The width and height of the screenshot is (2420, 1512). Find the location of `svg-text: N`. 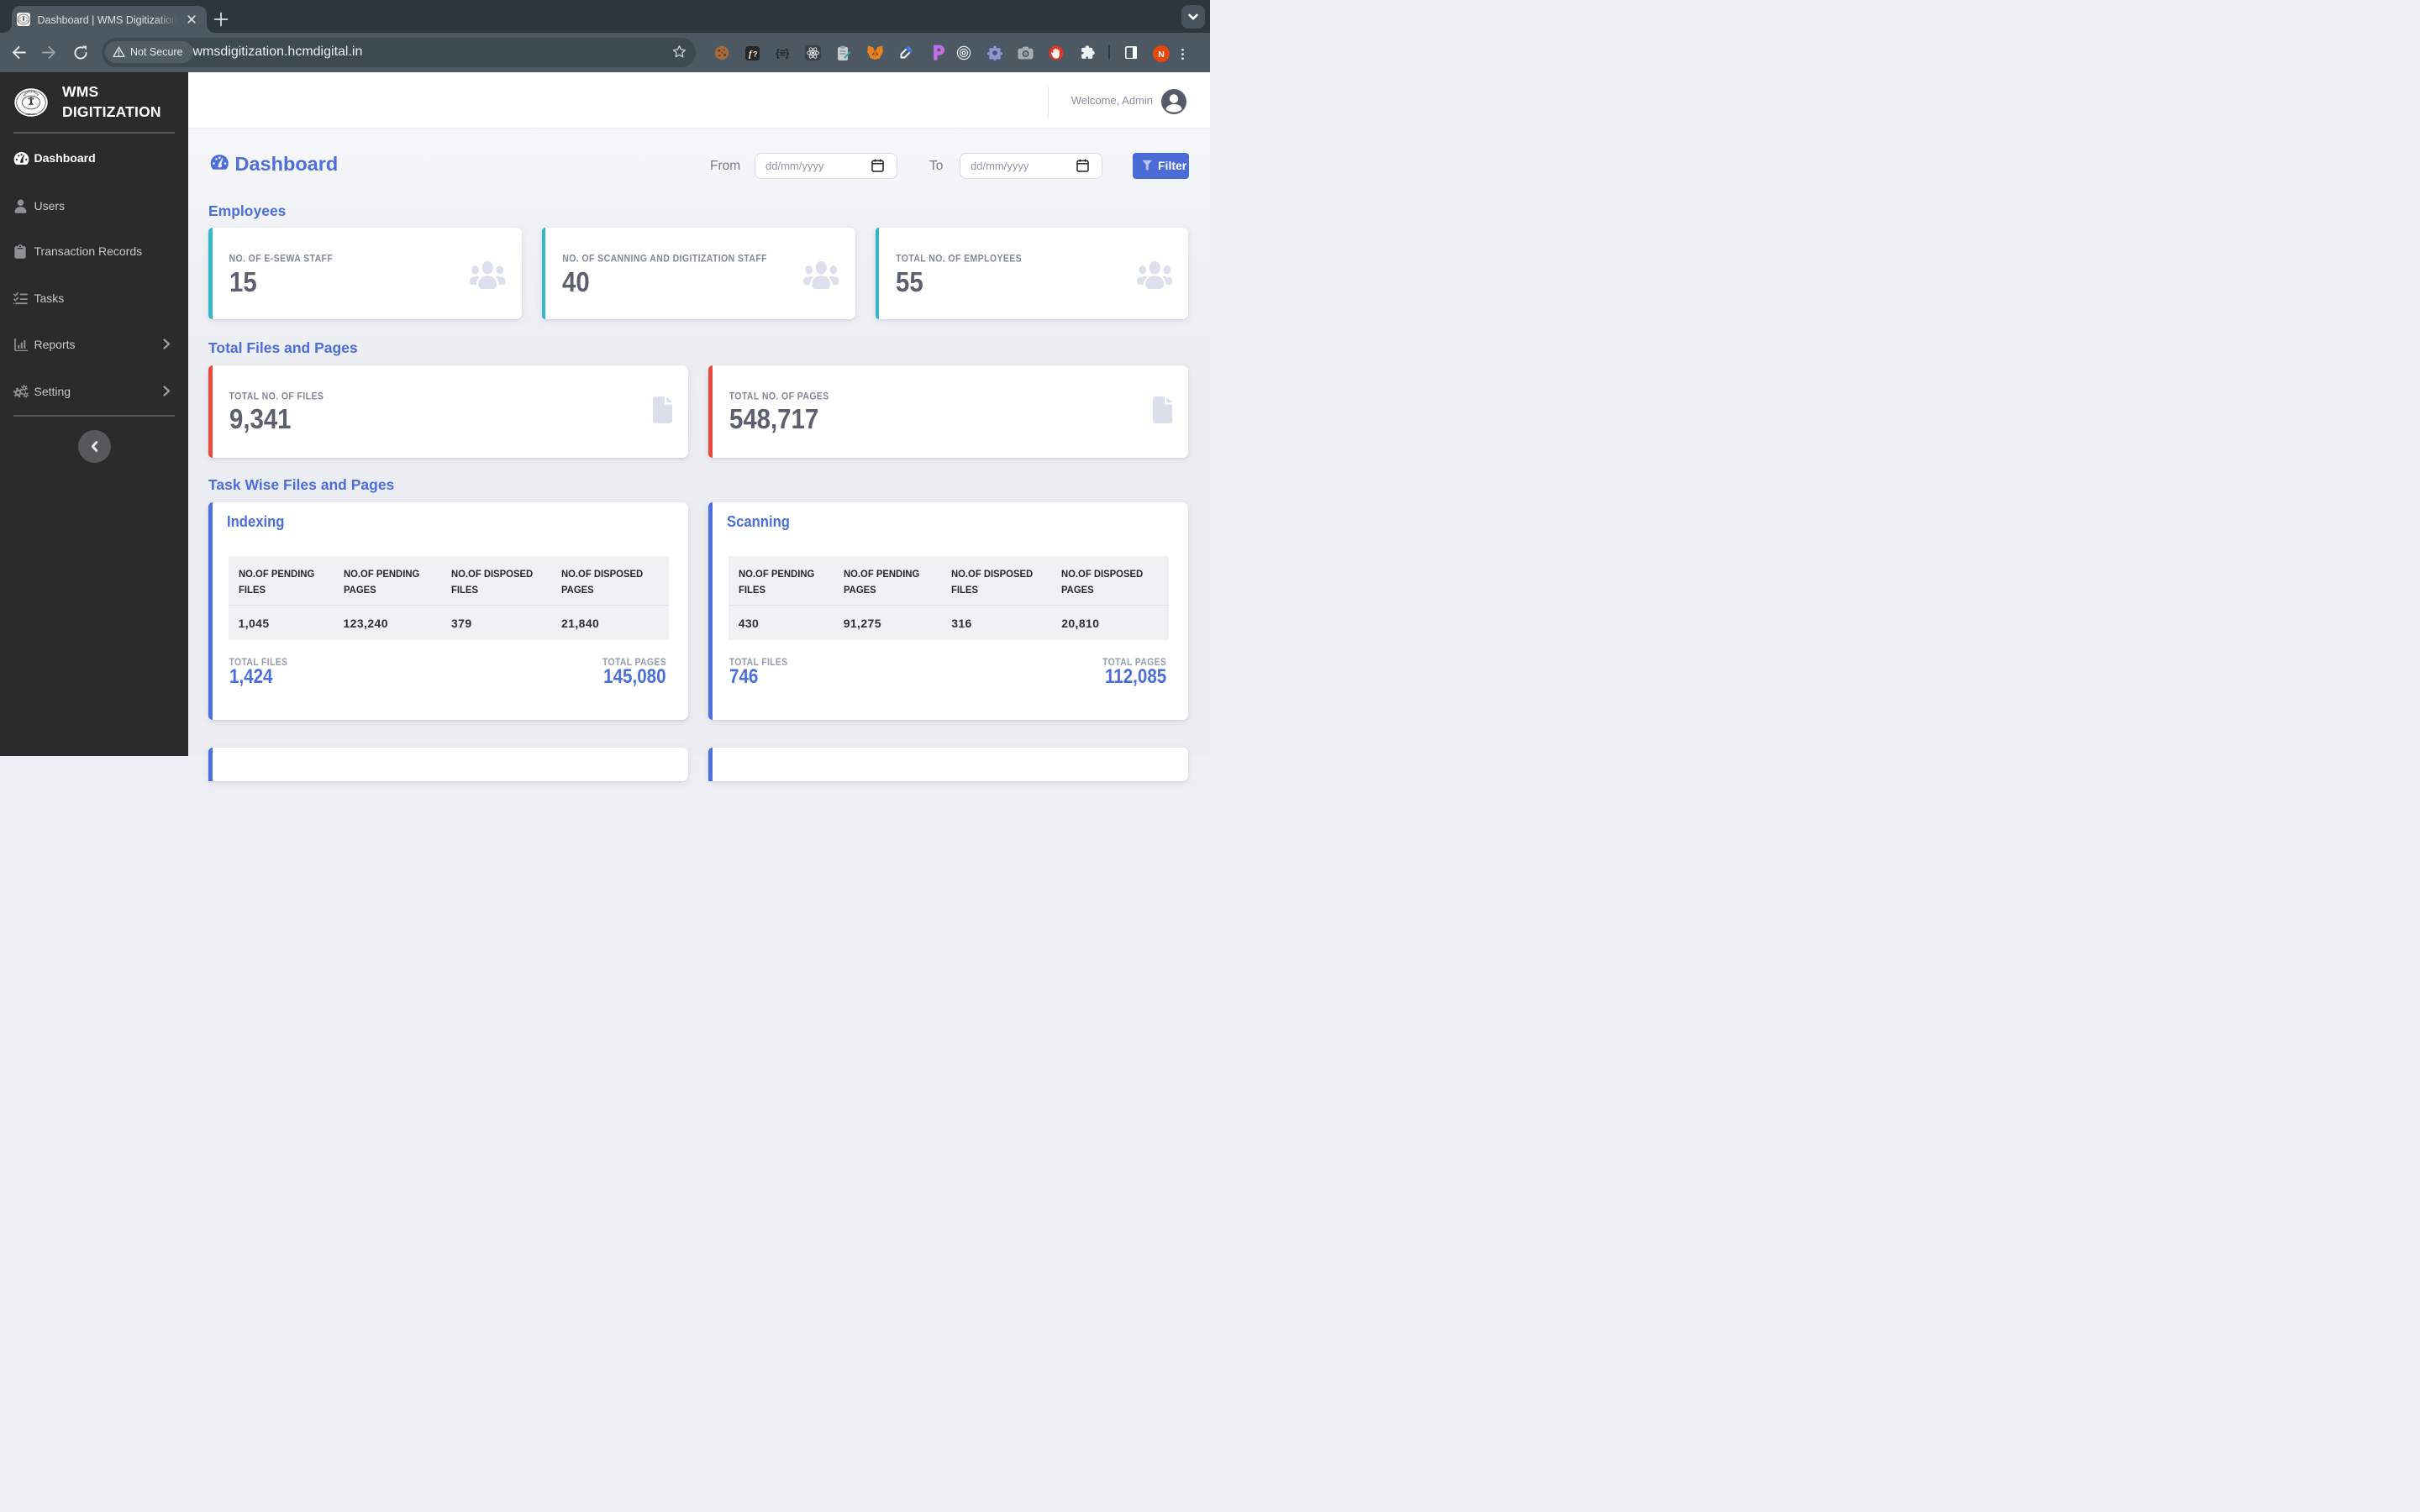

svg-text: N is located at coordinates (1162, 55).